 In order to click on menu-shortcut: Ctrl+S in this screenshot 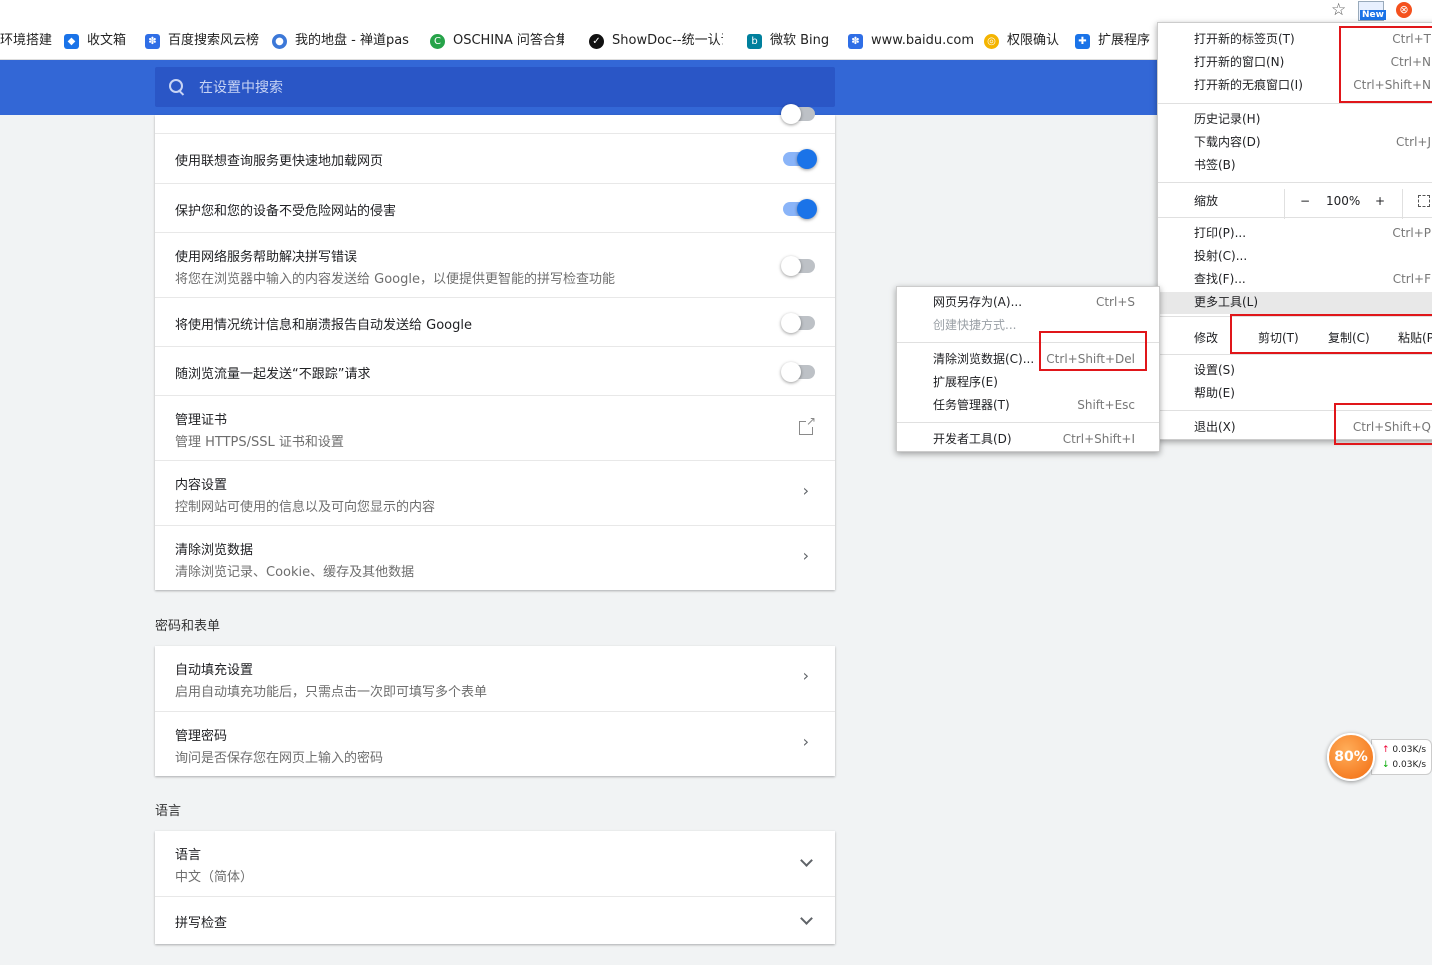, I will do `click(1115, 302)`.